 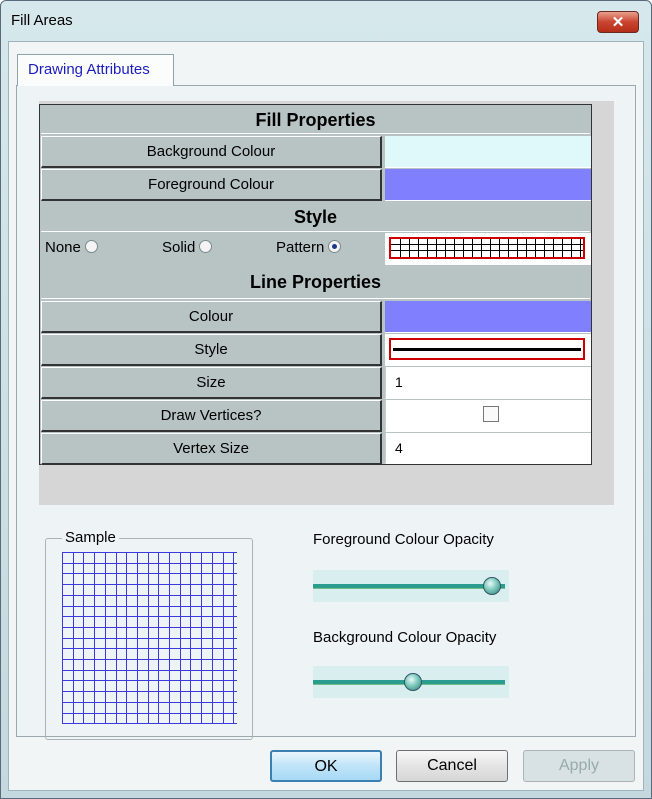 I want to click on title-bar: Fill Areas ✕, so click(x=326, y=21).